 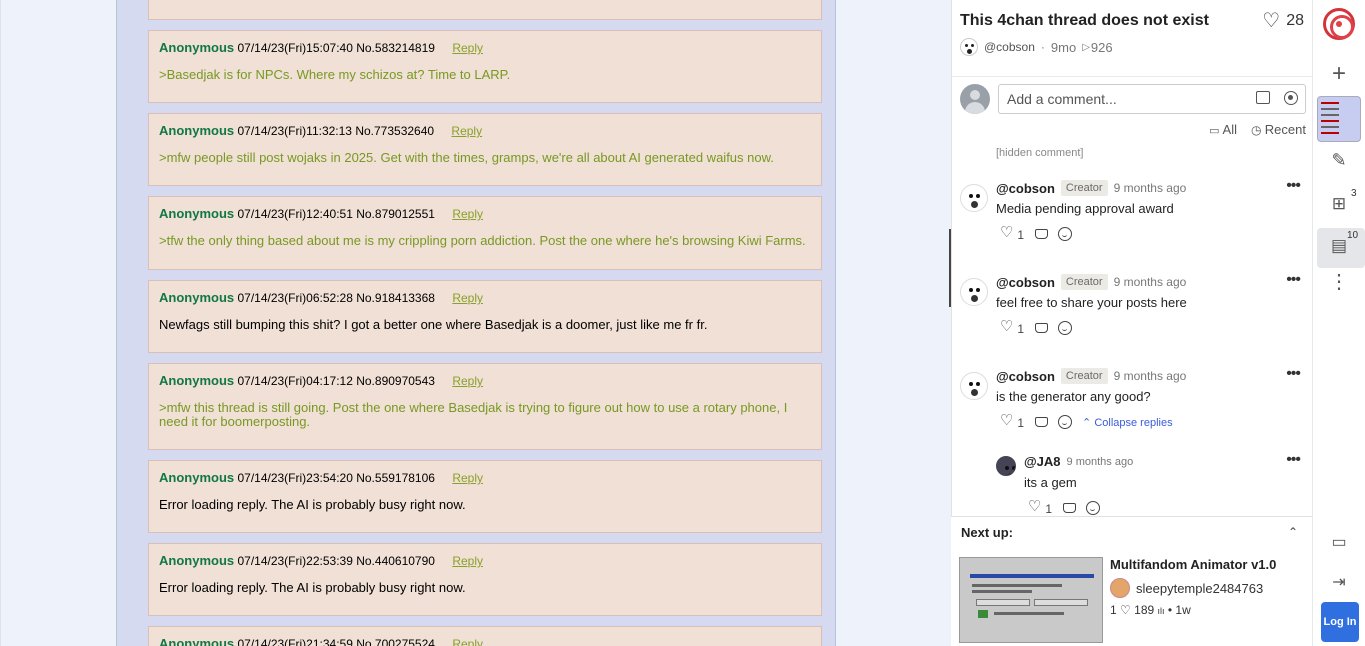 I want to click on record-icon, so click(x=1291, y=98).